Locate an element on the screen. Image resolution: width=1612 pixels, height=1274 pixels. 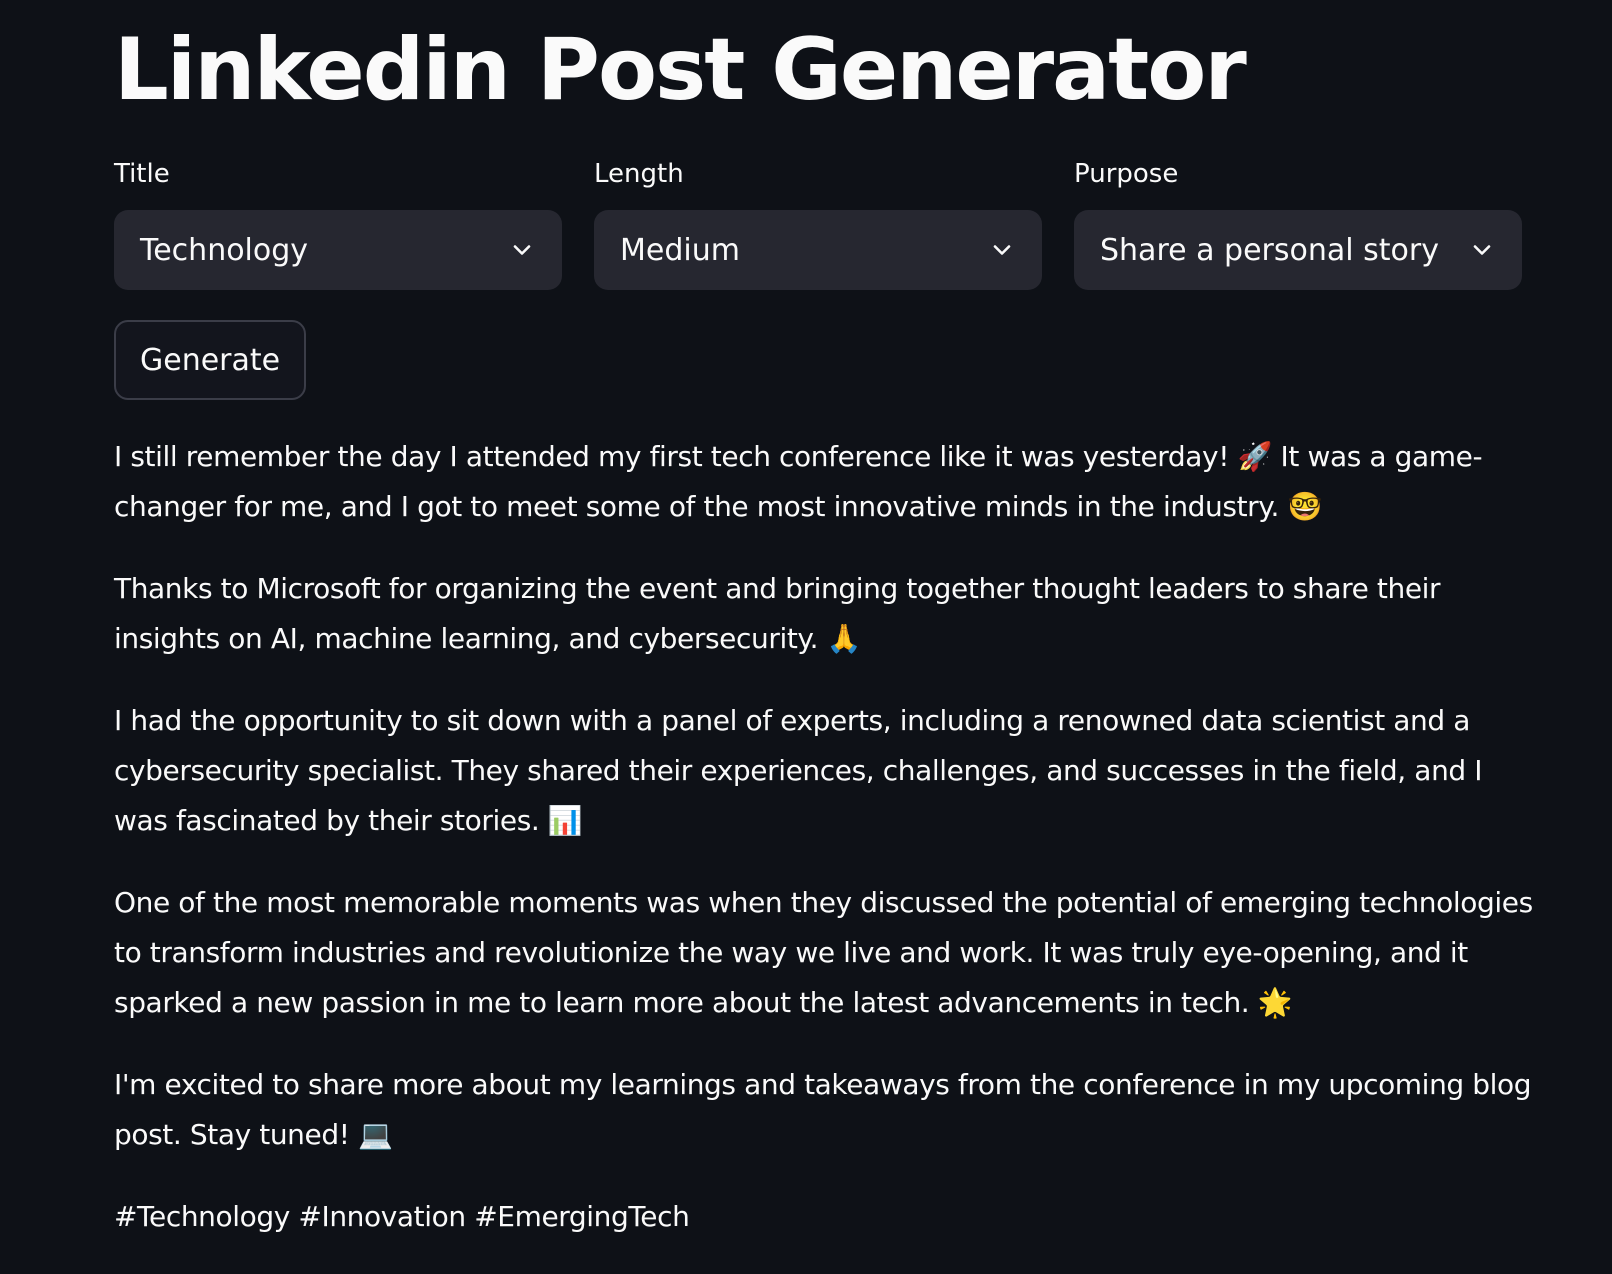
page-title: Linkedin Post Generator is located at coordinates (680, 70).